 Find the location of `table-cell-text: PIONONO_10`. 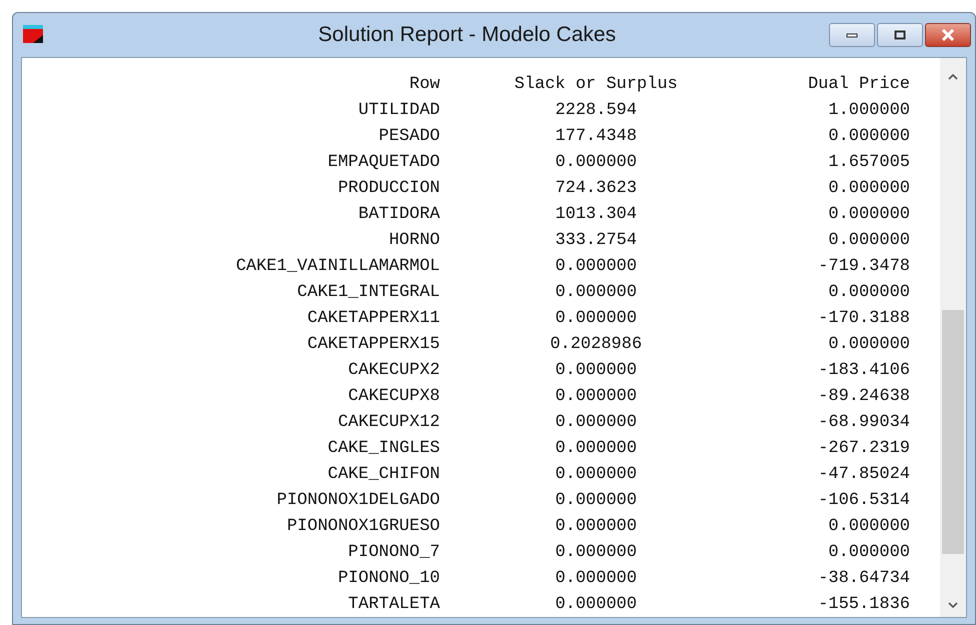

table-cell-text: PIONONO_10 is located at coordinates (388, 579).